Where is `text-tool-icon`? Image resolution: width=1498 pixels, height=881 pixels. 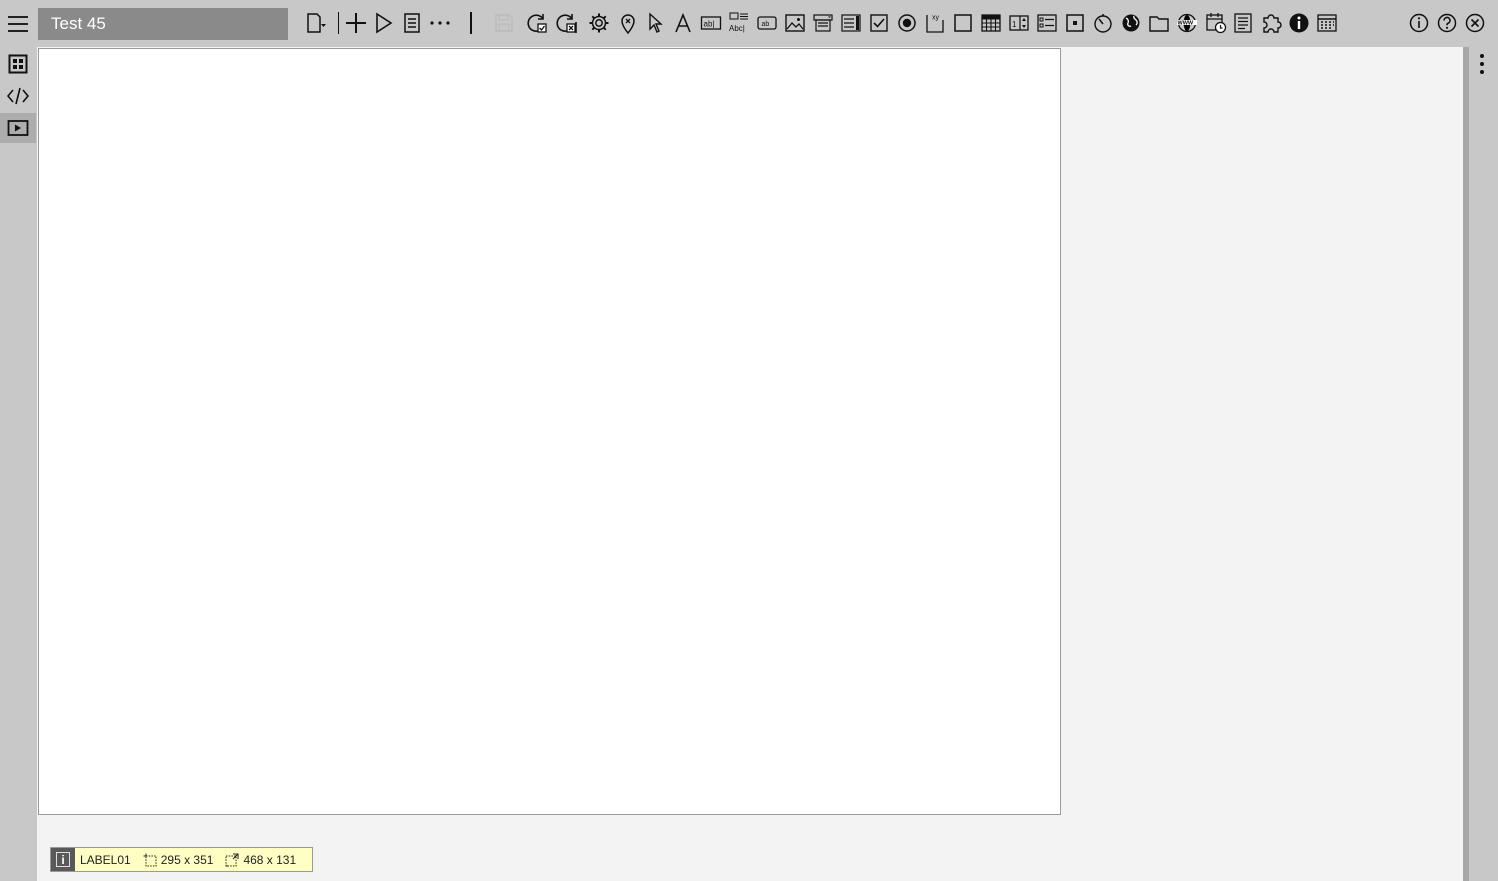
text-tool-icon is located at coordinates (683, 23).